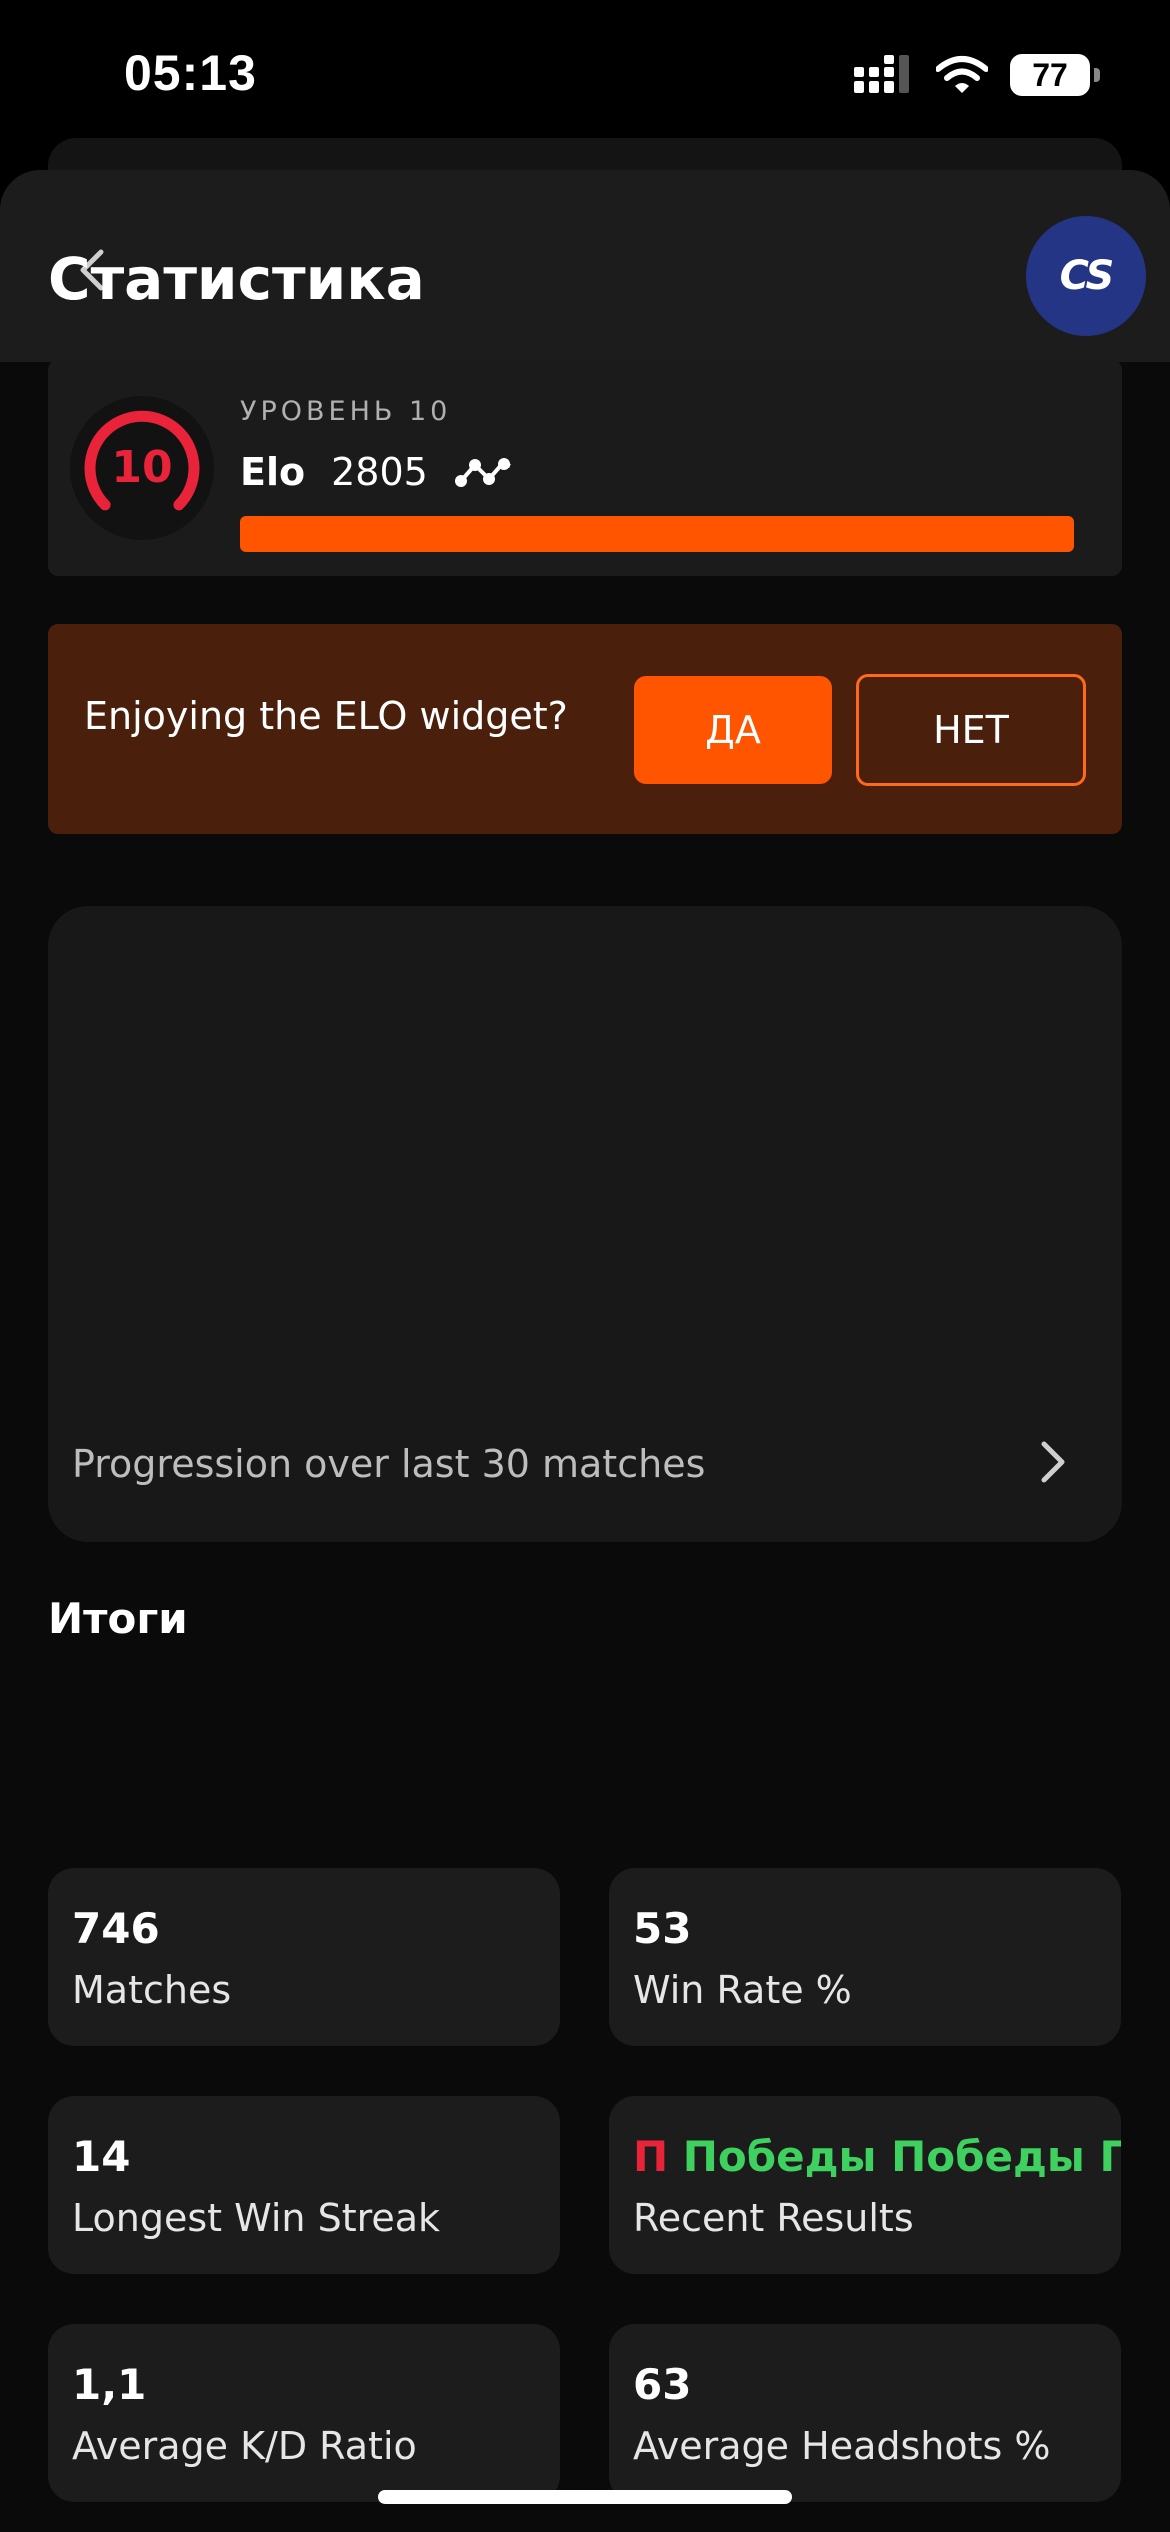 This screenshot has width=1170, height=2532. What do you see at coordinates (116, 1928) in the screenshot?
I see `stat-value: 746` at bounding box center [116, 1928].